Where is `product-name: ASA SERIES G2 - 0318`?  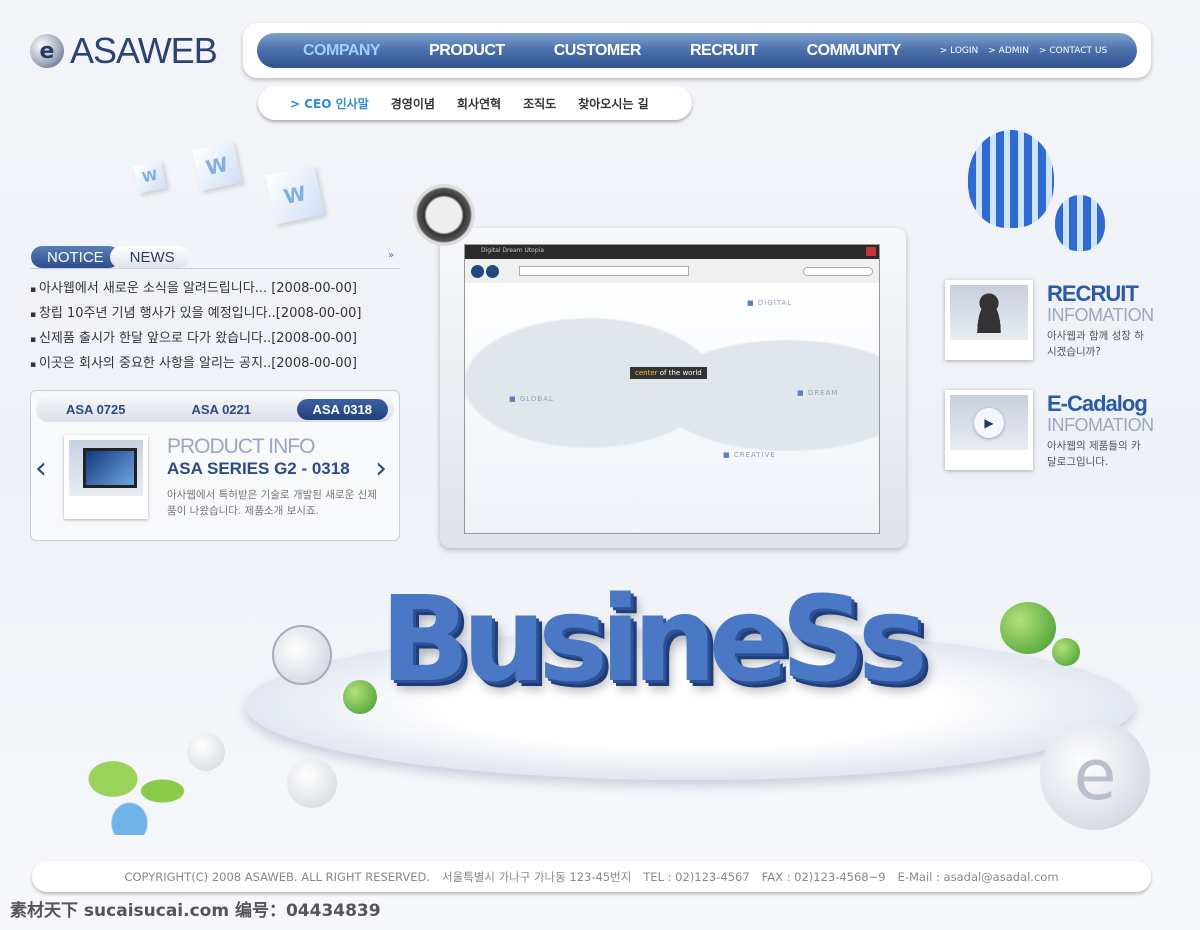 product-name: ASA SERIES G2 - 0318 is located at coordinates (258, 469).